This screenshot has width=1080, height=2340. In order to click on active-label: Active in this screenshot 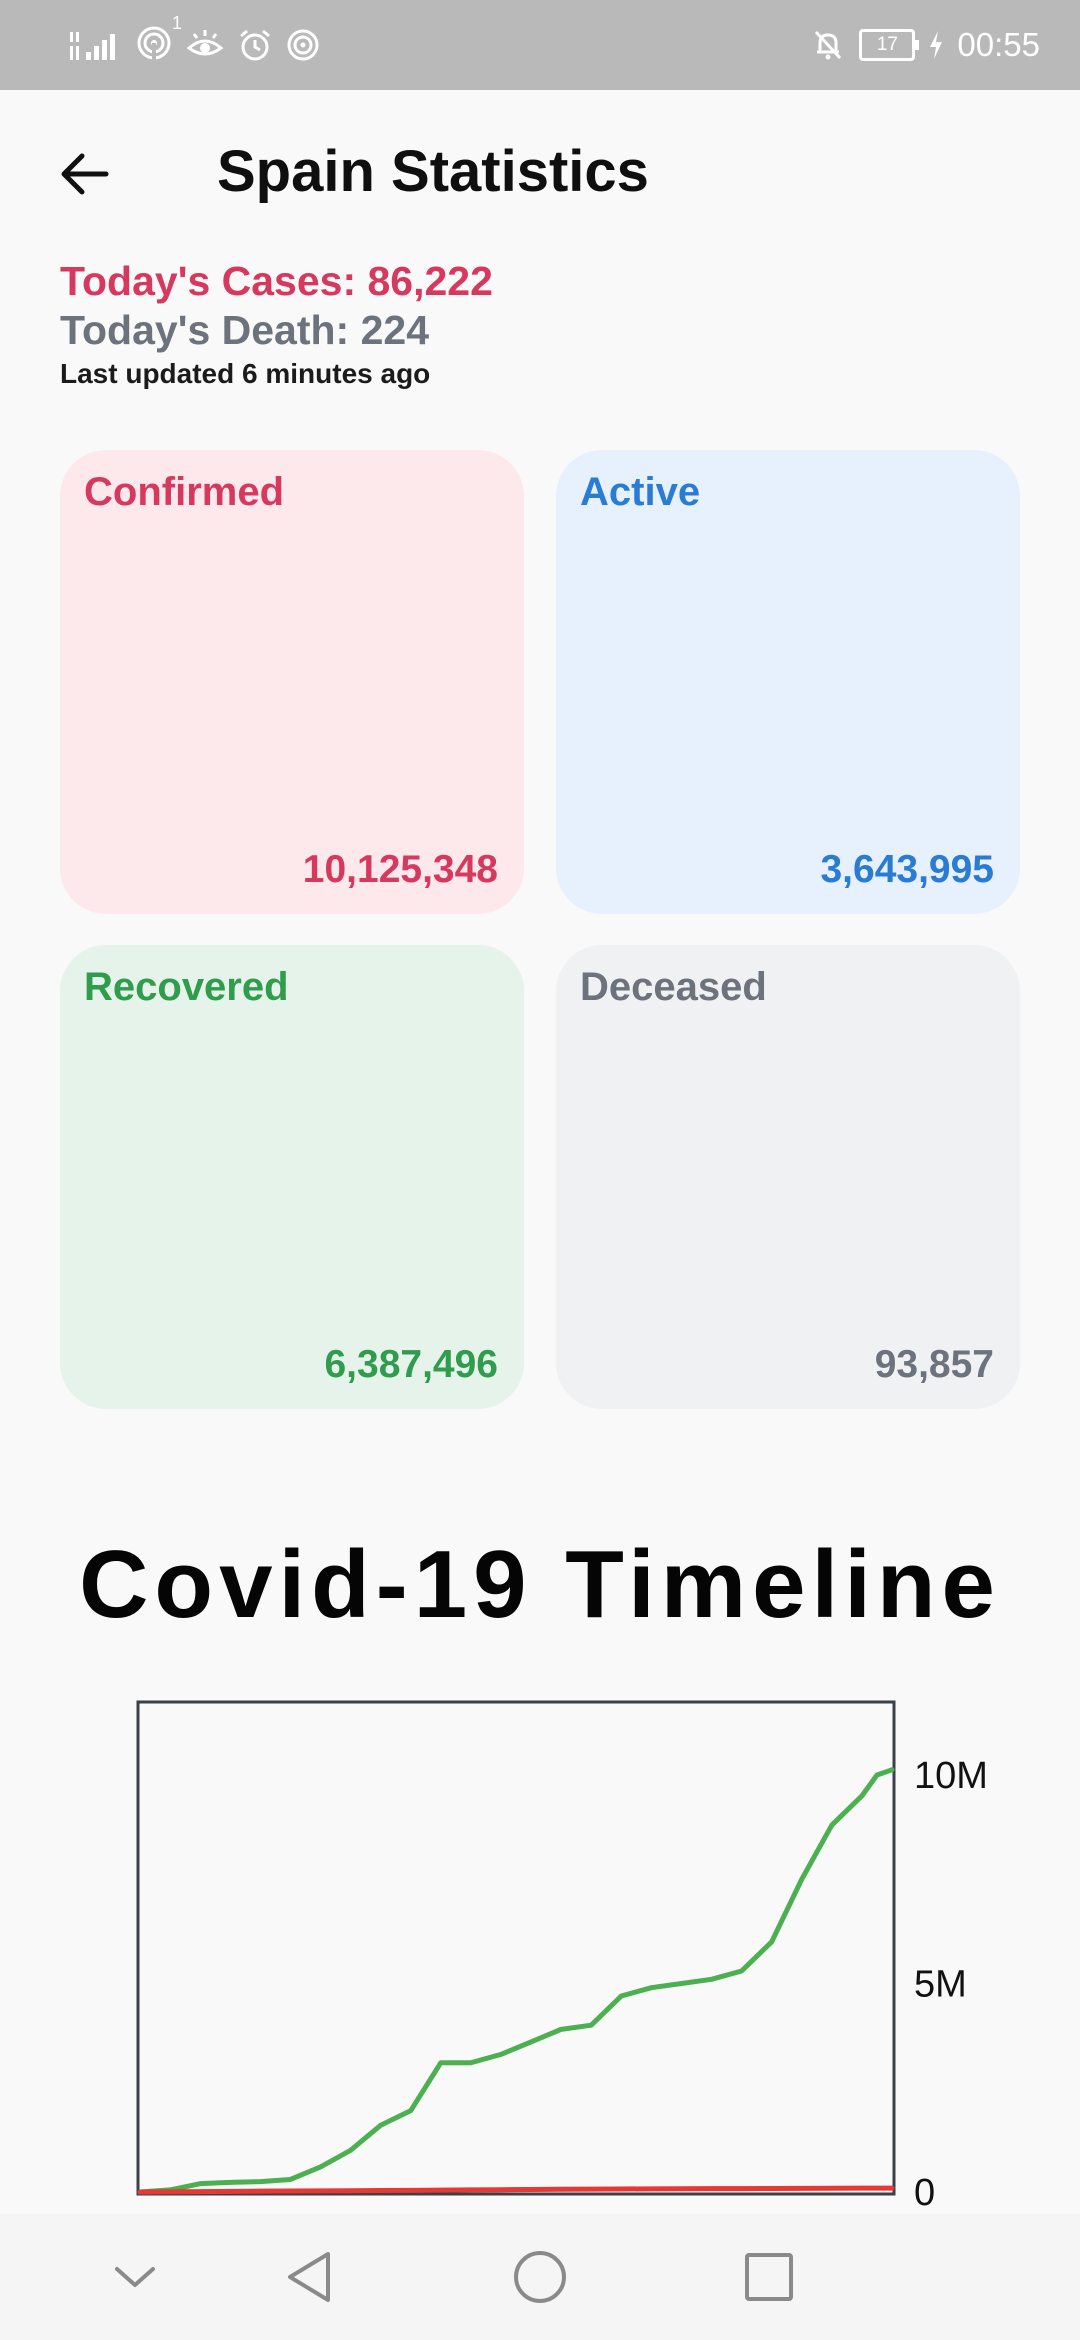, I will do `click(640, 492)`.